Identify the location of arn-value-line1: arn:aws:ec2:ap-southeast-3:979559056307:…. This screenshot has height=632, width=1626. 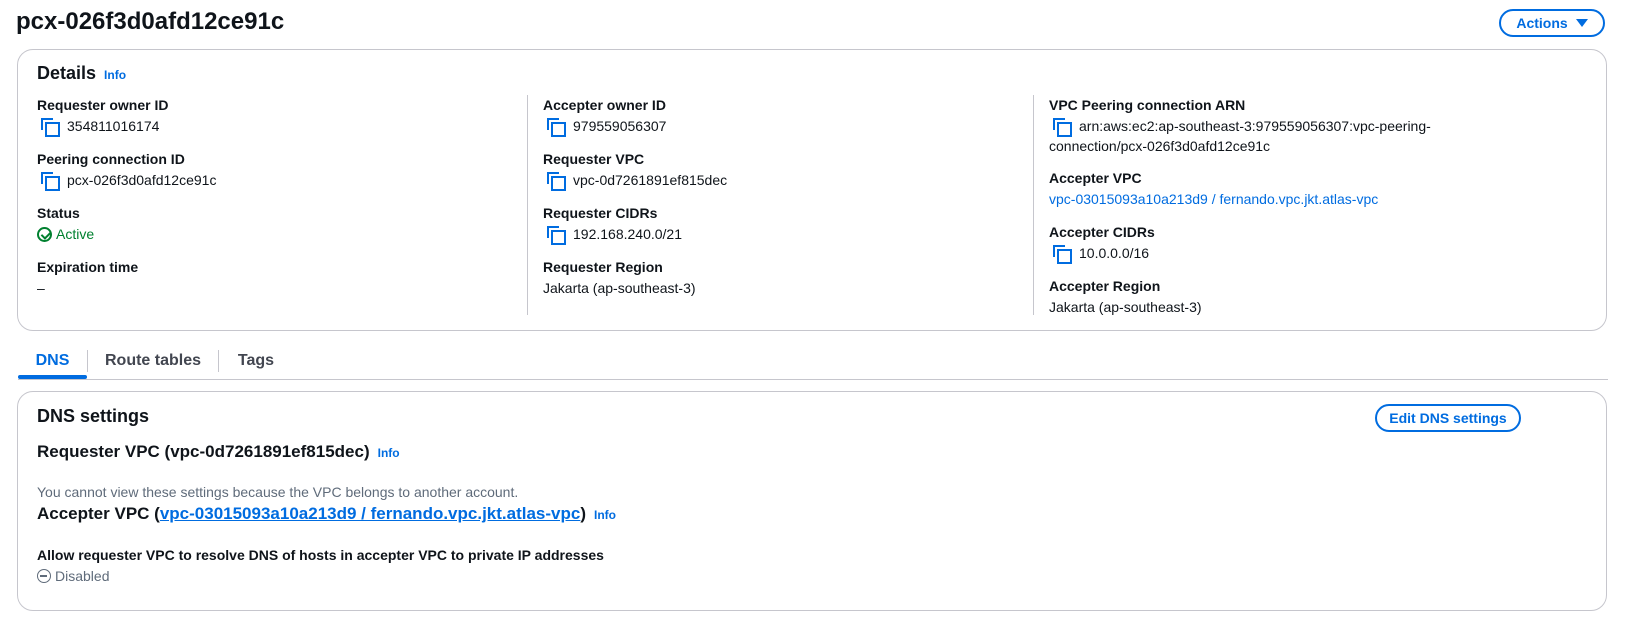
(1255, 126).